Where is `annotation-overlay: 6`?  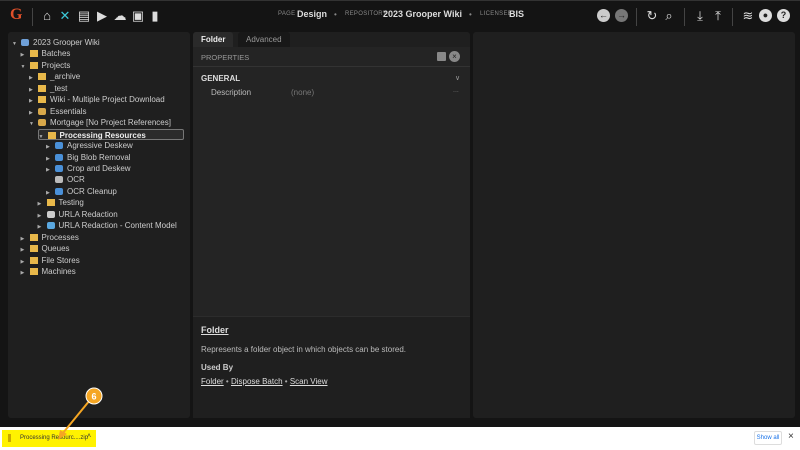 annotation-overlay: 6 is located at coordinates (80, 413).